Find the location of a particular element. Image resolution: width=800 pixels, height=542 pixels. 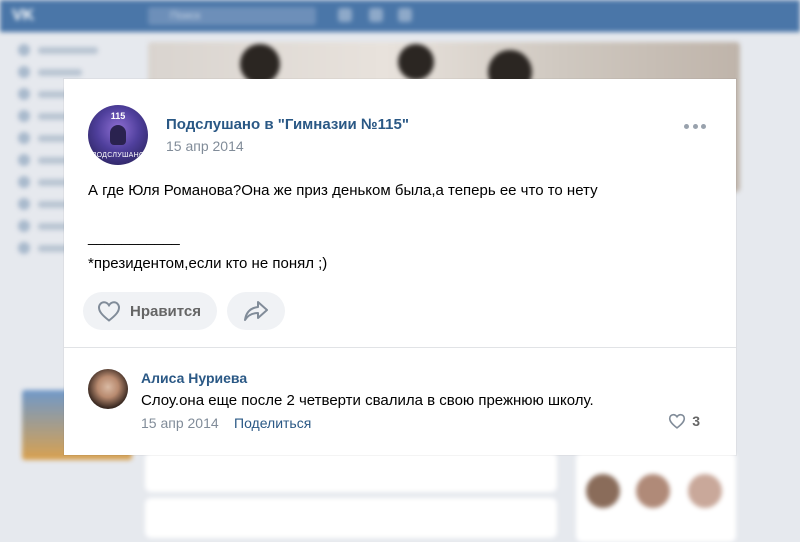

avatar-number: 115 is located at coordinates (118, 116).